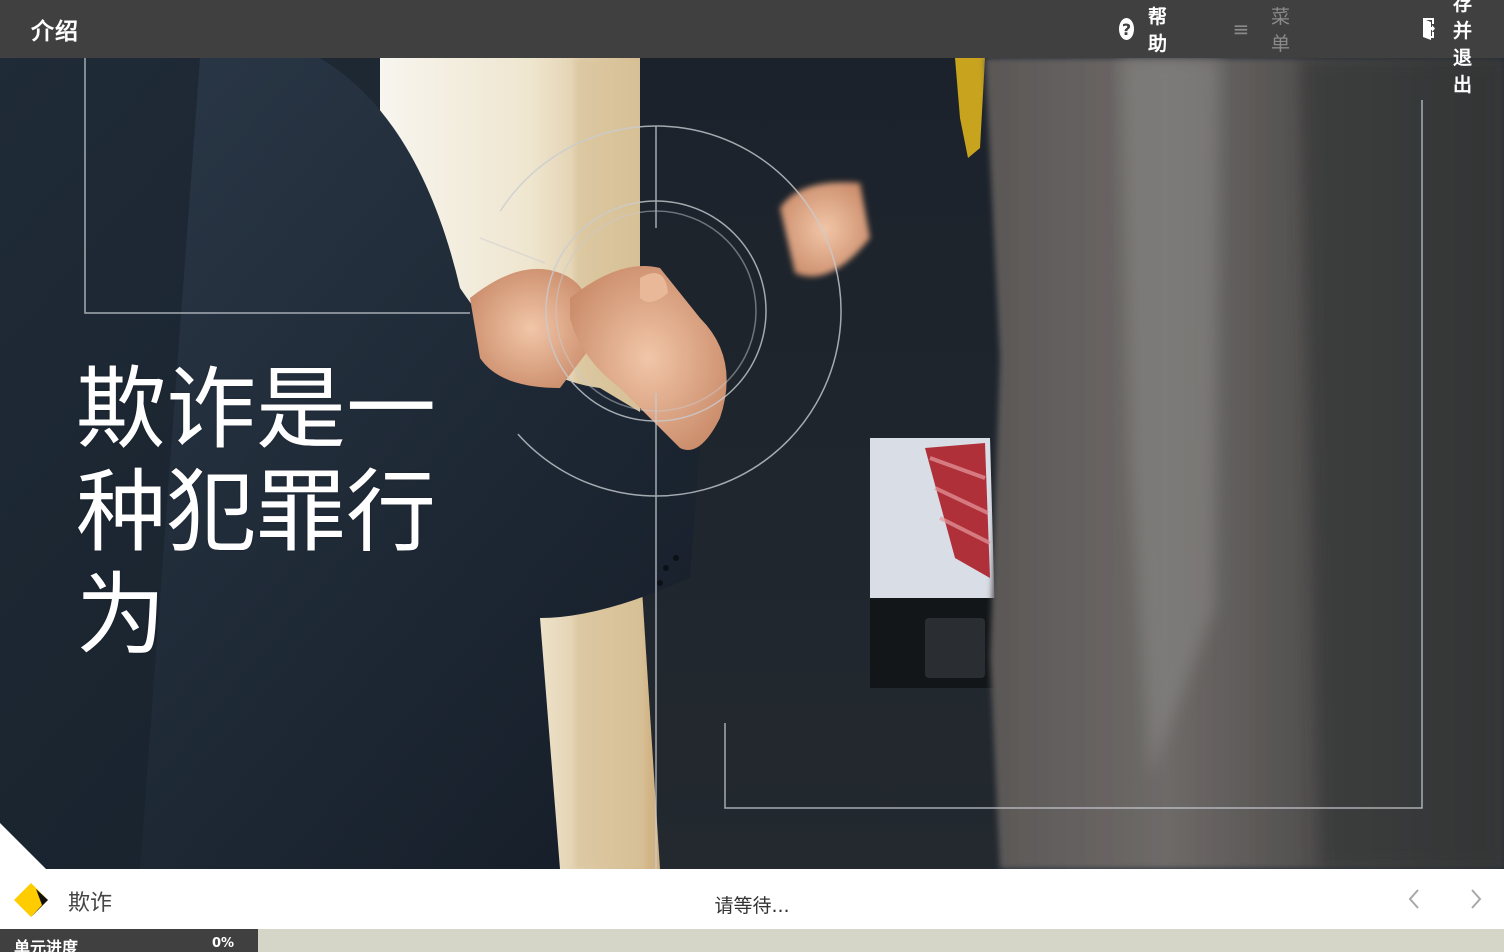 The image size is (1504, 952). What do you see at coordinates (752, 48) in the screenshot?
I see `top-bar: 介绍 ? 帮助 ≡ 菜单 保存并退出` at bounding box center [752, 48].